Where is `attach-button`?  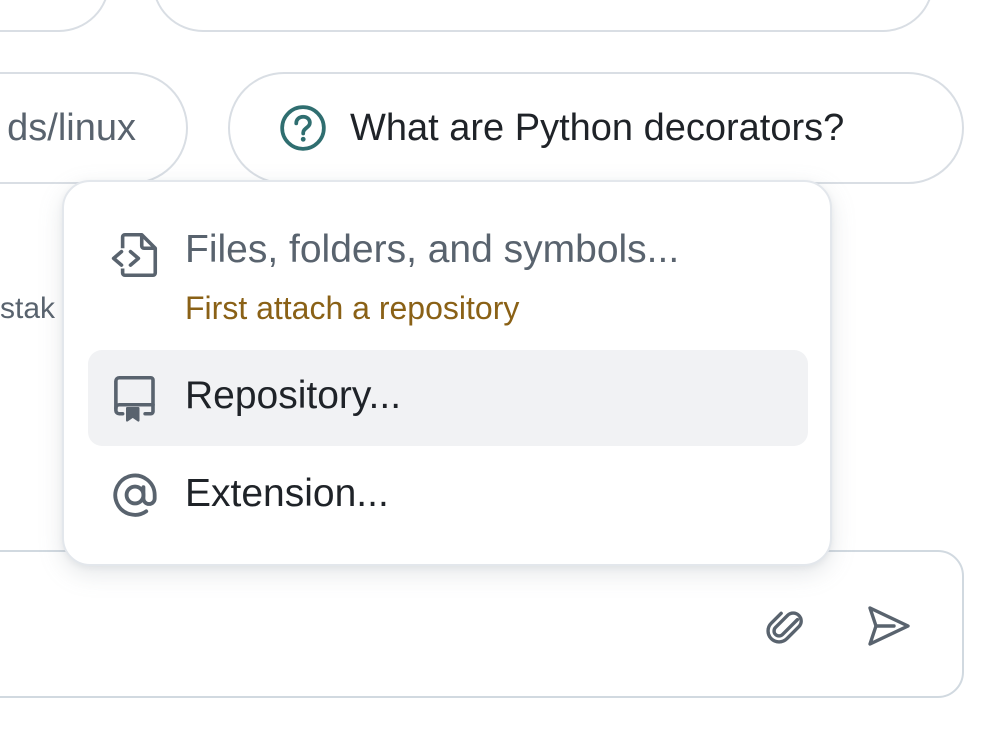
attach-button is located at coordinates (784, 626).